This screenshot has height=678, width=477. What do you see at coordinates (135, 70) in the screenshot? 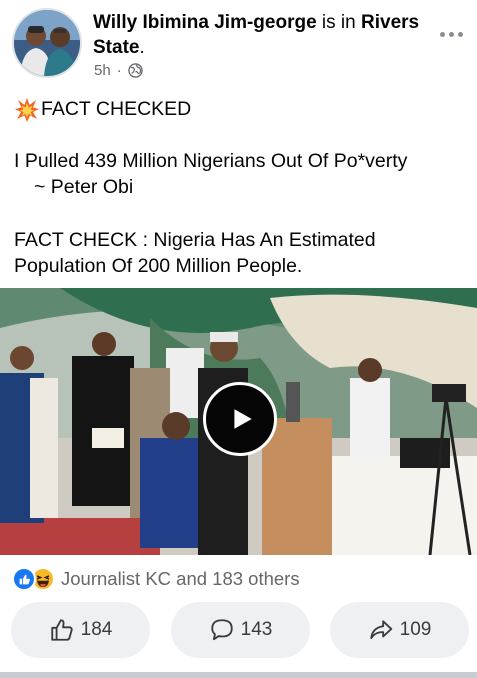
I see `globe-icon` at bounding box center [135, 70].